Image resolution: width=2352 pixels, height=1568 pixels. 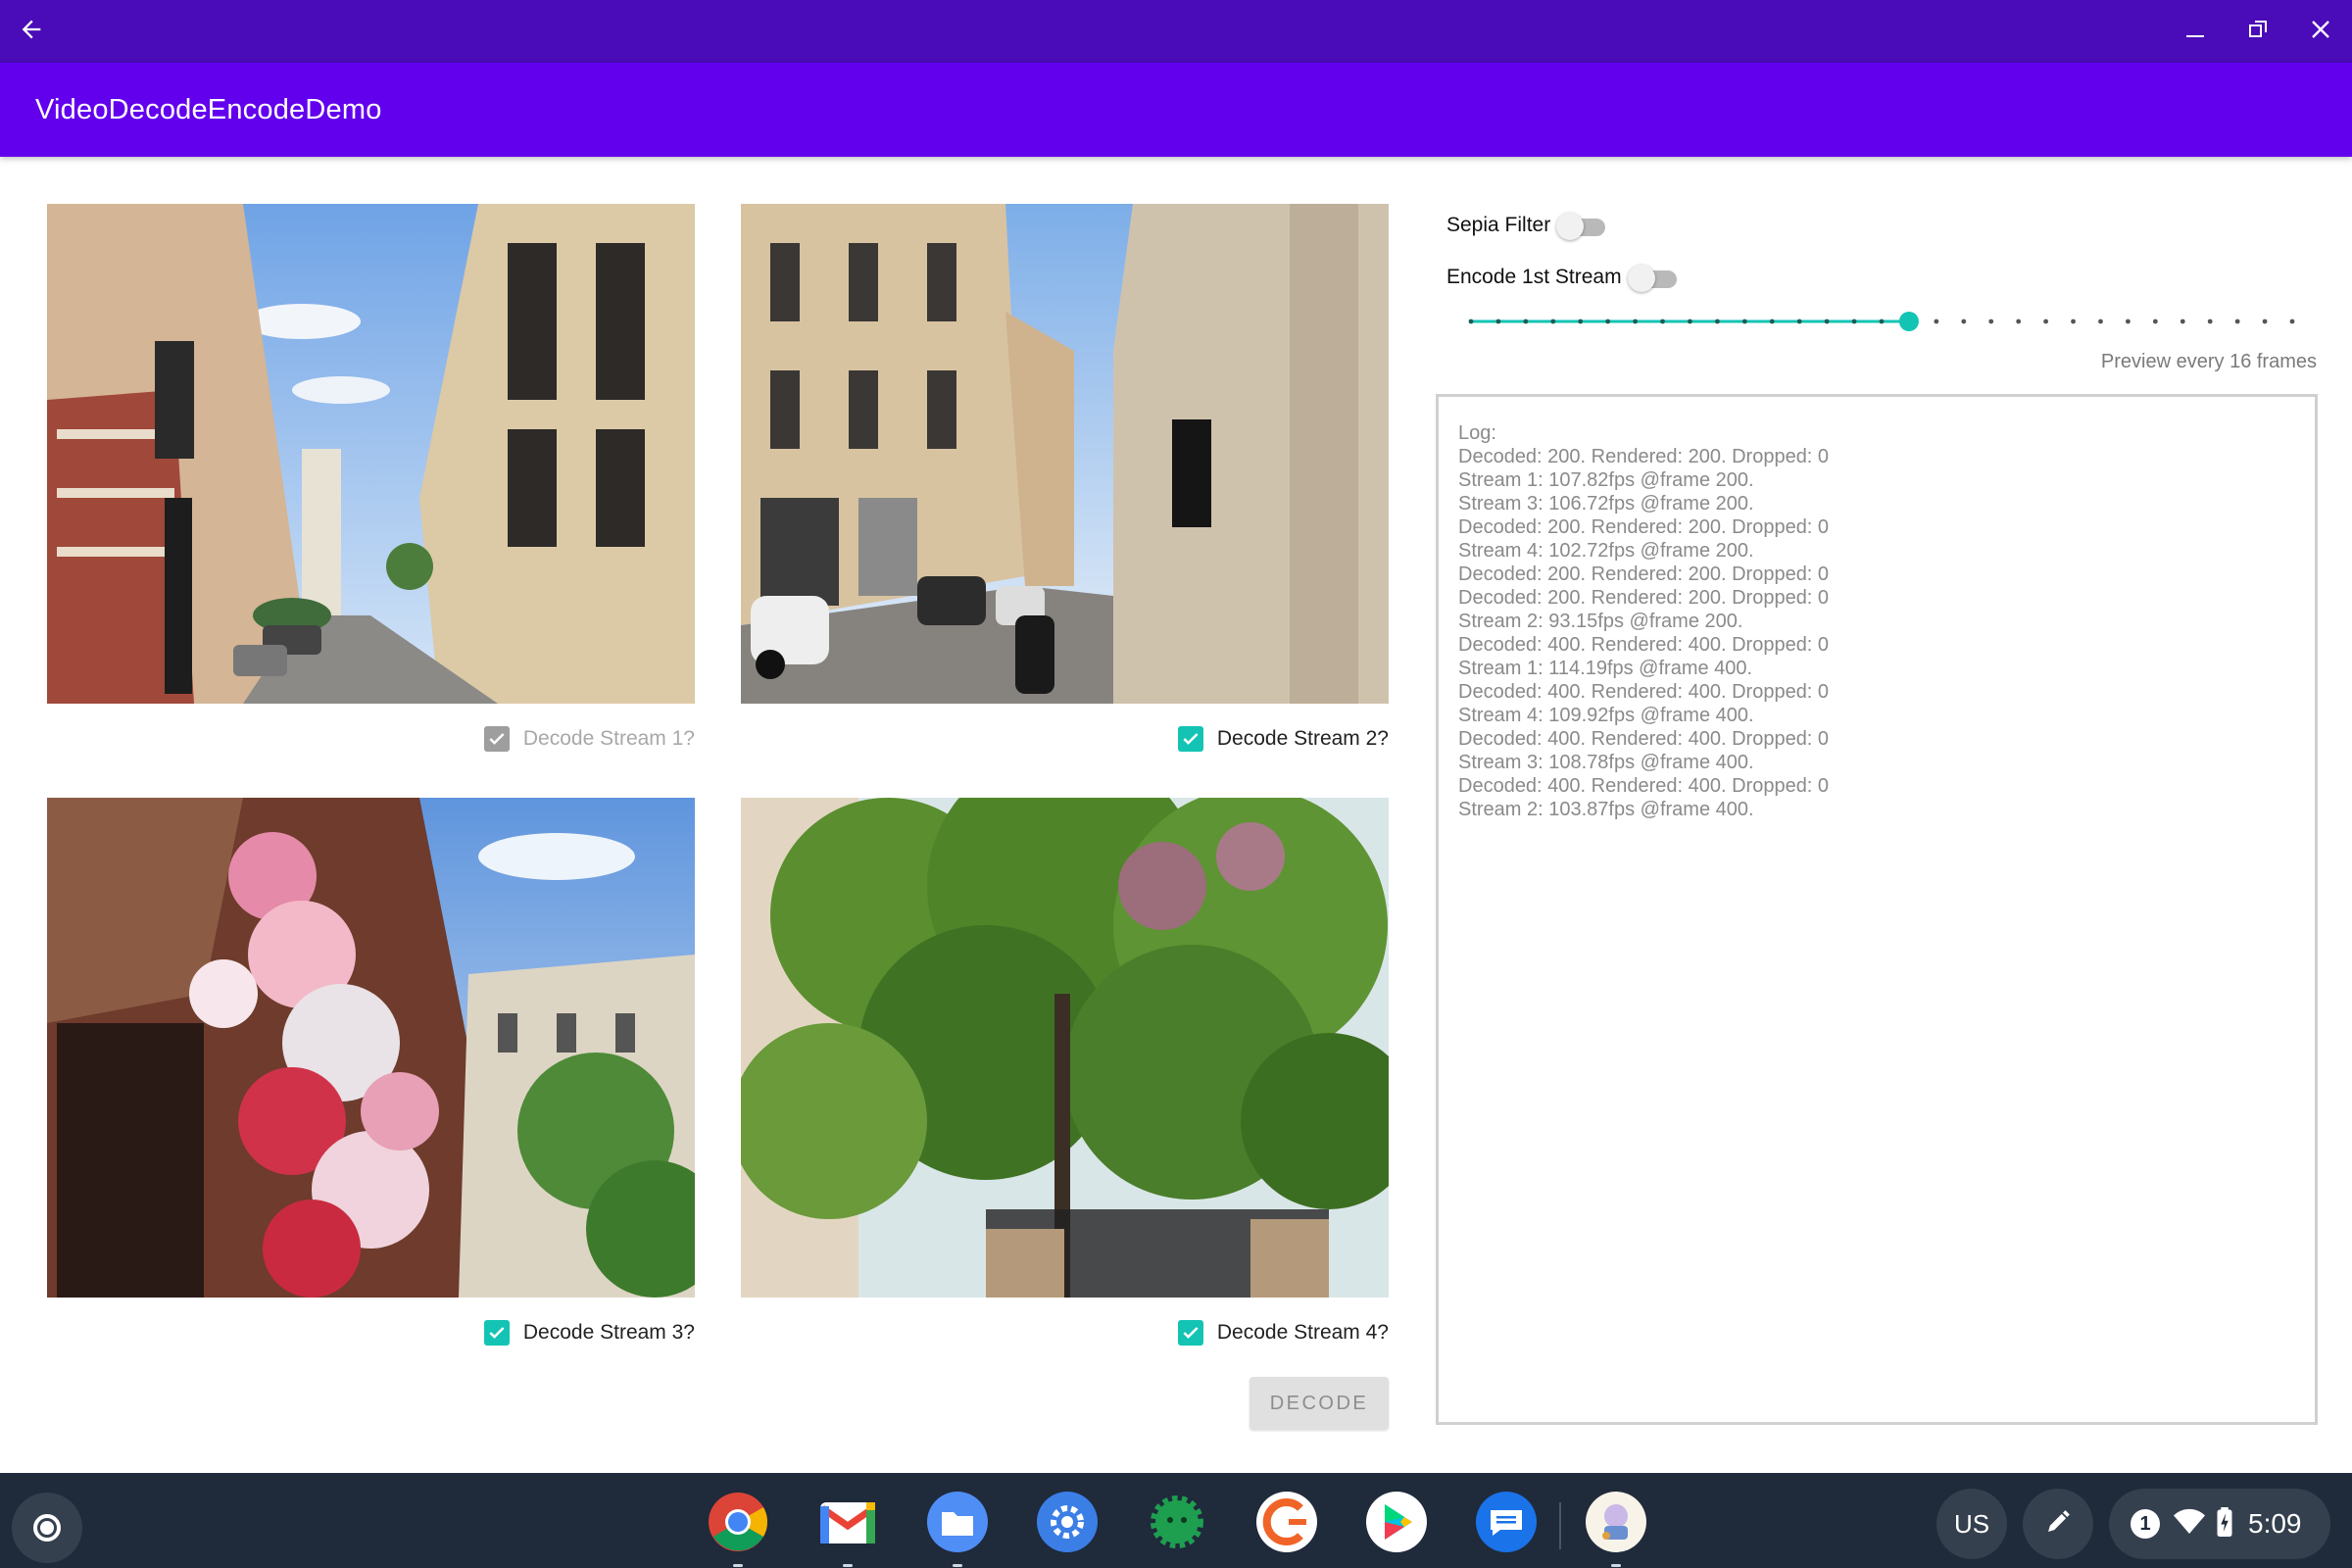 I want to click on slider-thumb, so click(x=1908, y=321).